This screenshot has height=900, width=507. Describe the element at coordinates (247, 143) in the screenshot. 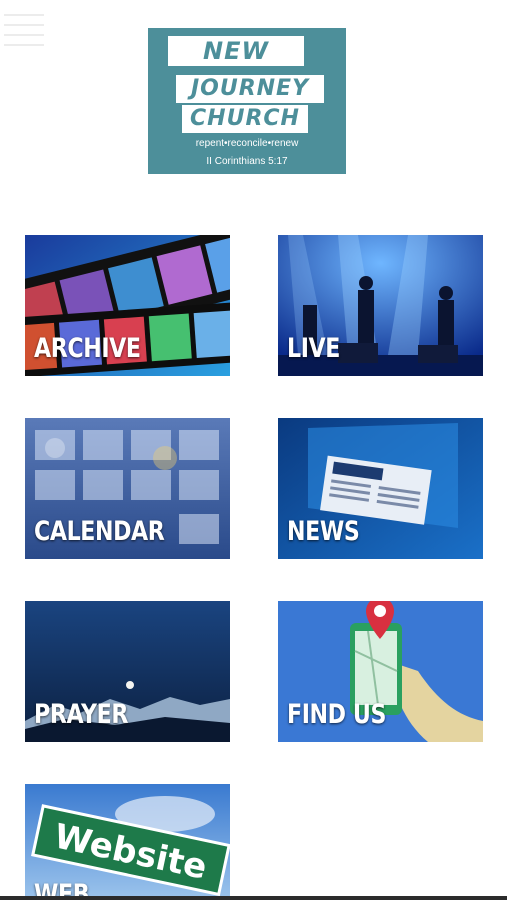

I see `logo-tagline: repent•reconcile•renew` at that location.